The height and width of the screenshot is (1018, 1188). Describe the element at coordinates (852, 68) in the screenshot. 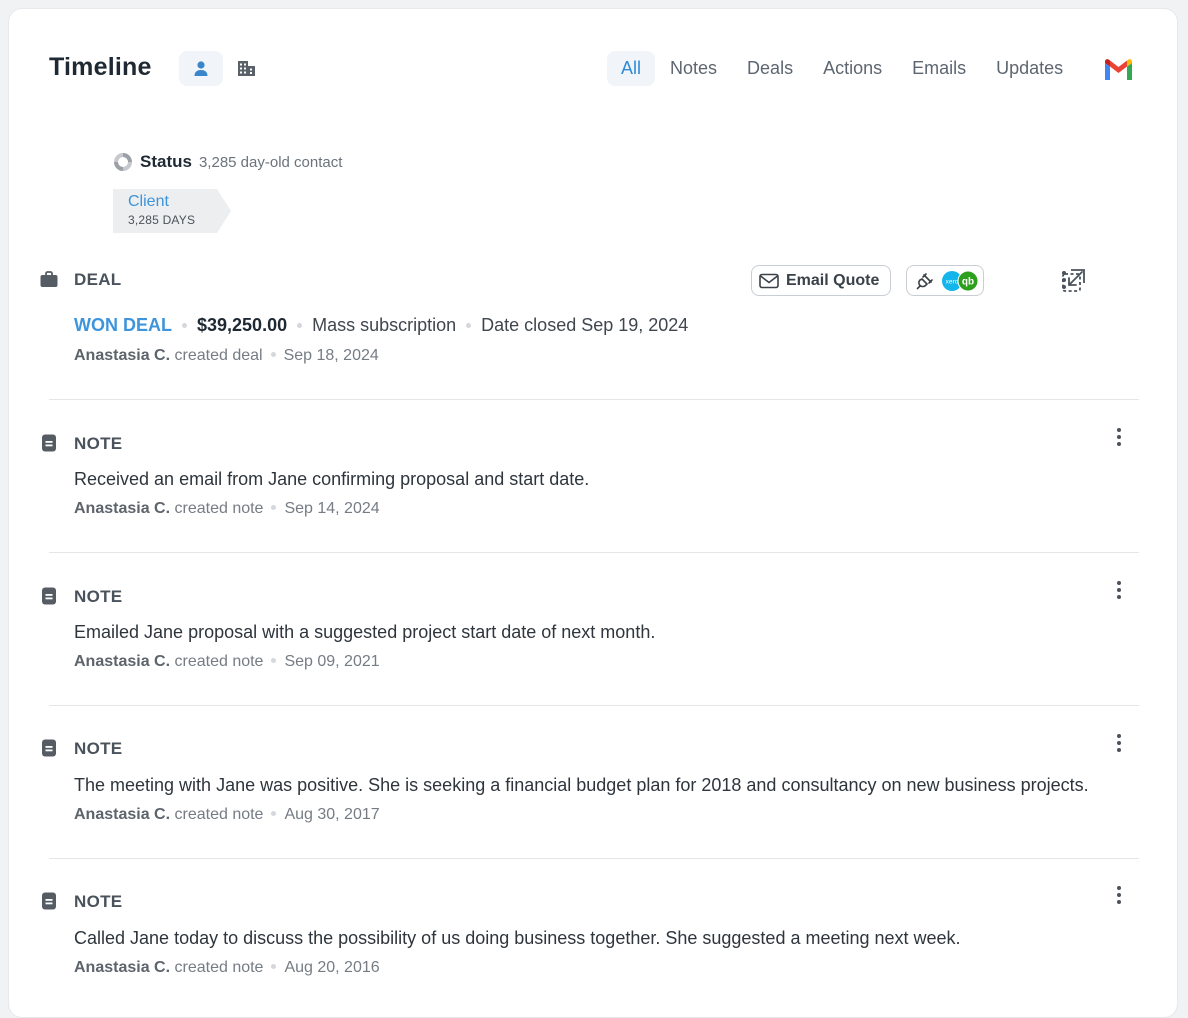

I see `tab-actions: Actions` at that location.